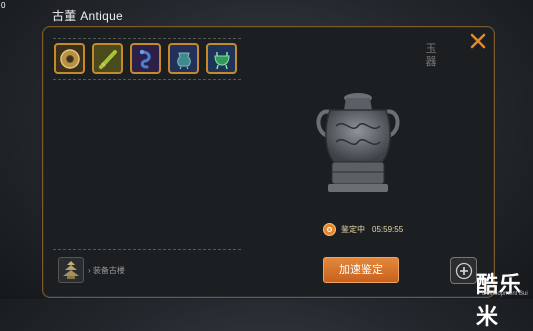 The width and height of the screenshot is (533, 331). Describe the element at coordinates (431, 55) in the screenshot. I see `category-side-title: 玉器` at that location.